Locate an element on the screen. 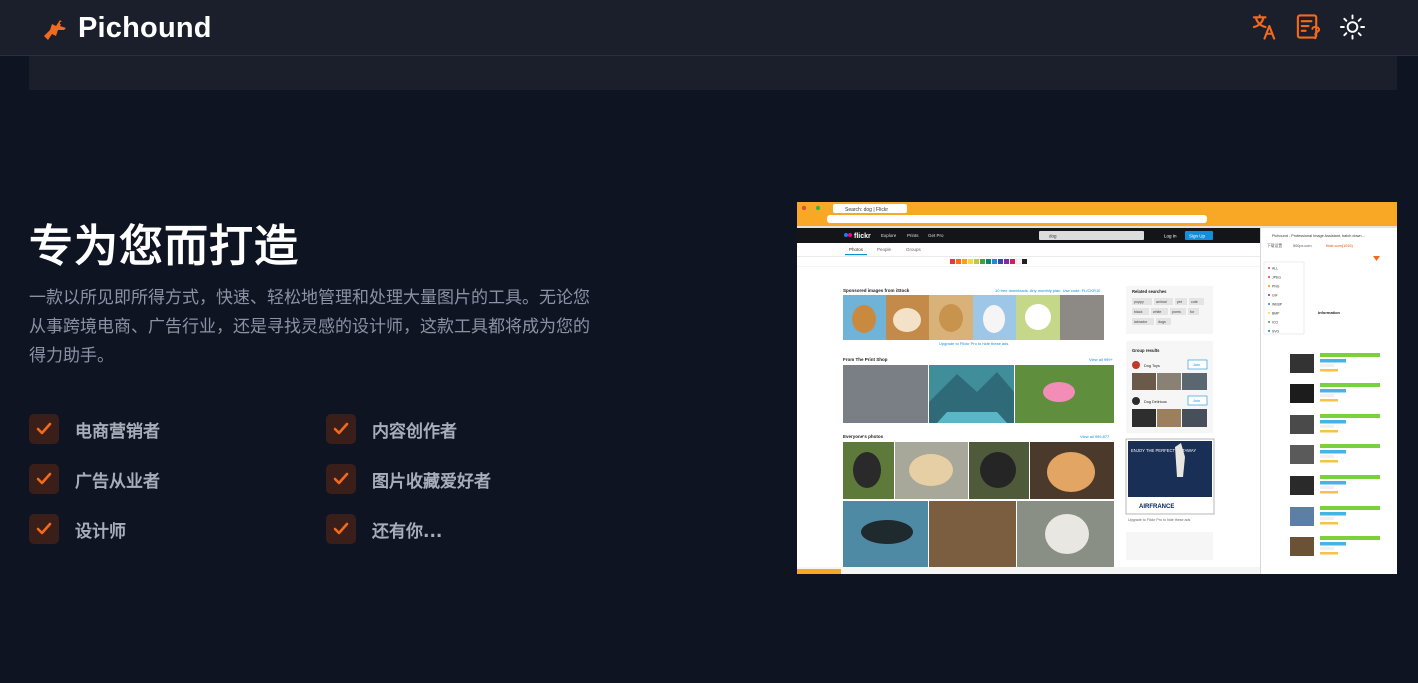 This screenshot has width=1418, height=683. brand-logo: Pichound is located at coordinates (126, 28).